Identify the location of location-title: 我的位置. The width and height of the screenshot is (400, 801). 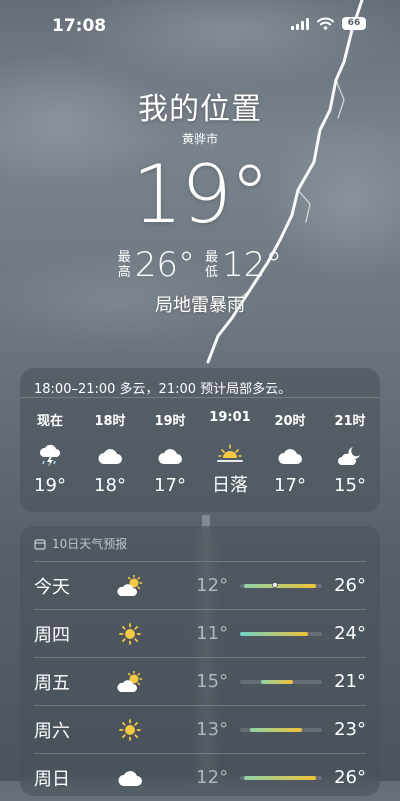
(200, 109).